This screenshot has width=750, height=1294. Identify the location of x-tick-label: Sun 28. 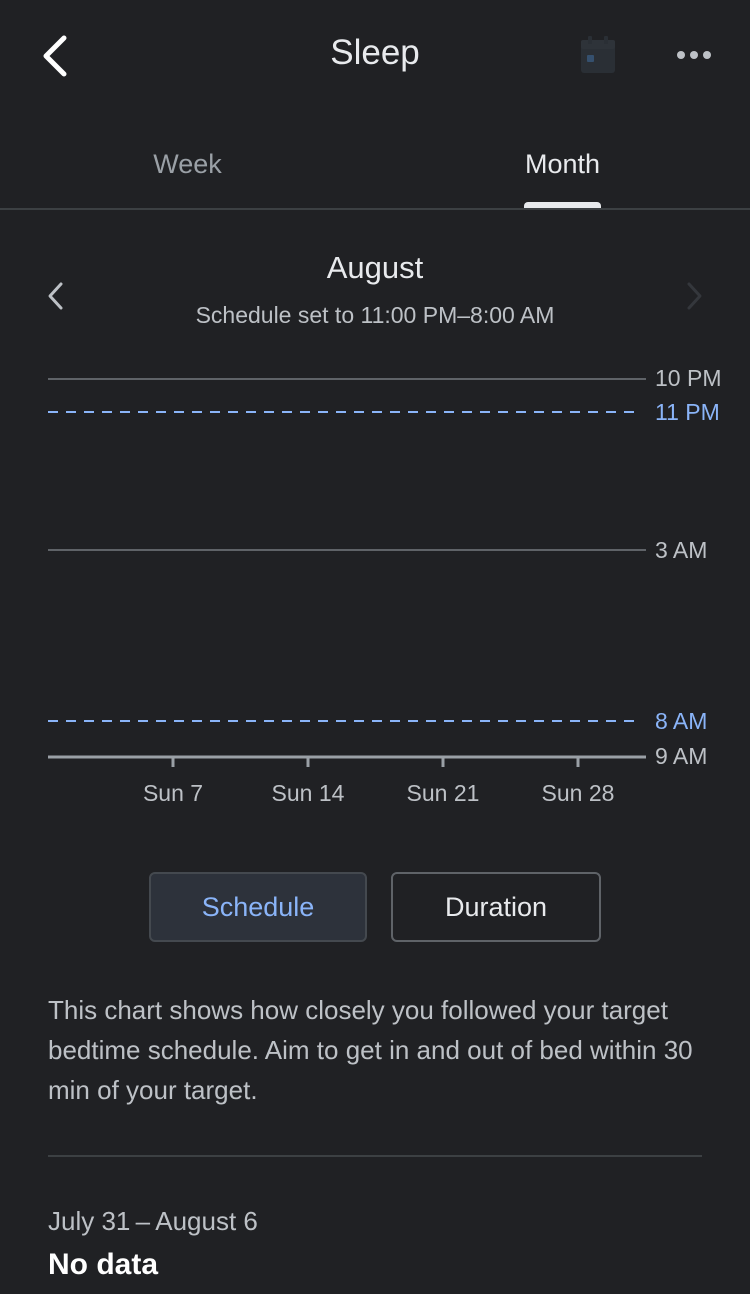
(578, 793).